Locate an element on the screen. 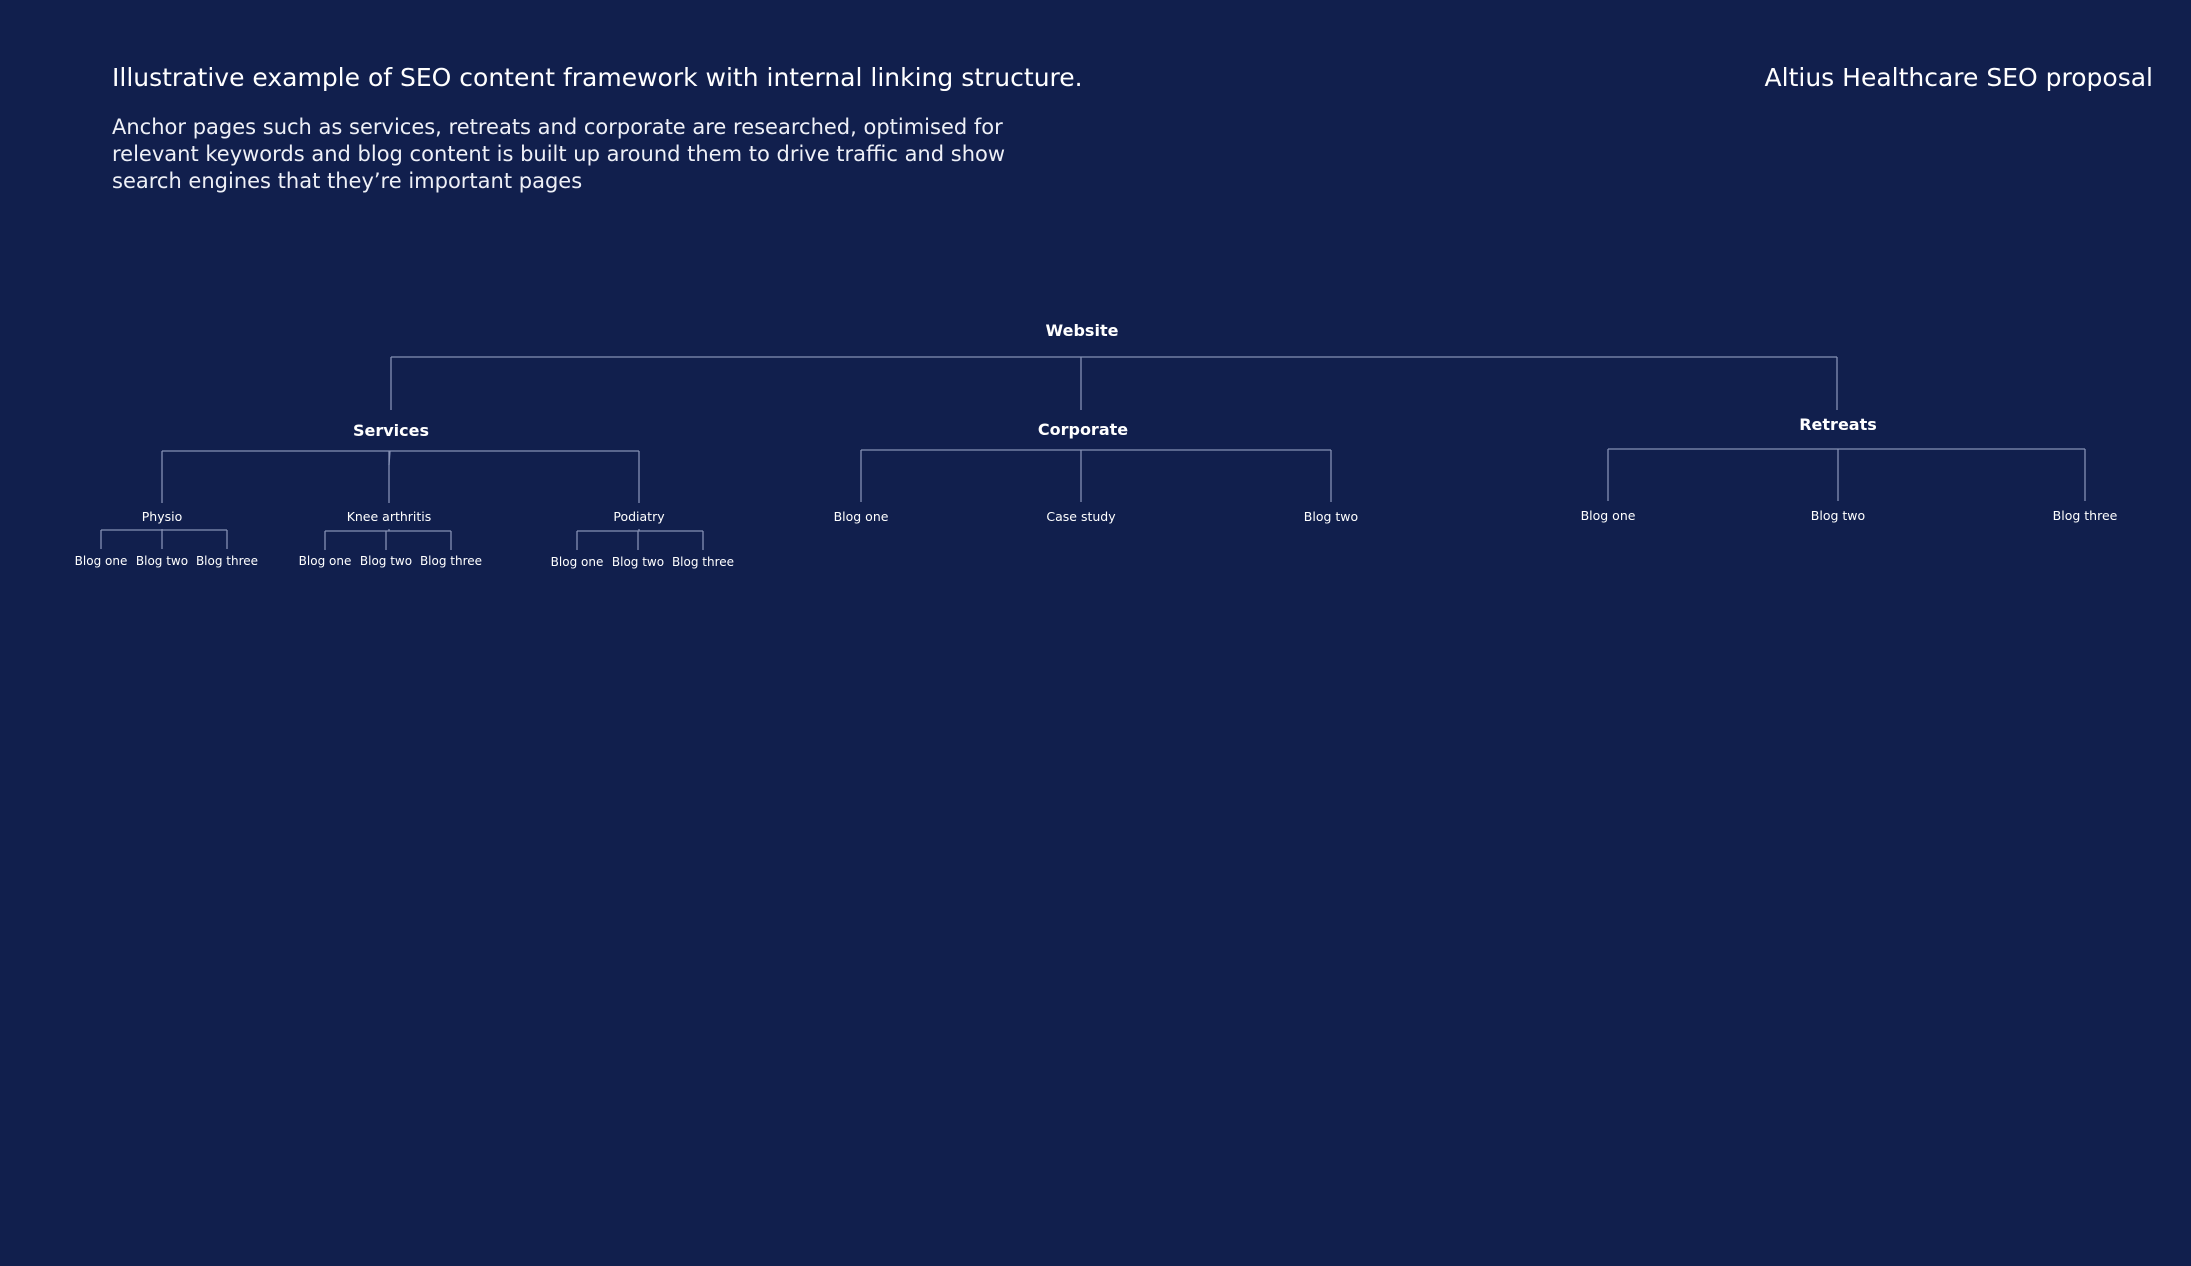 The image size is (2191, 1266). node-physio-blog-two: Blog two is located at coordinates (162, 561).